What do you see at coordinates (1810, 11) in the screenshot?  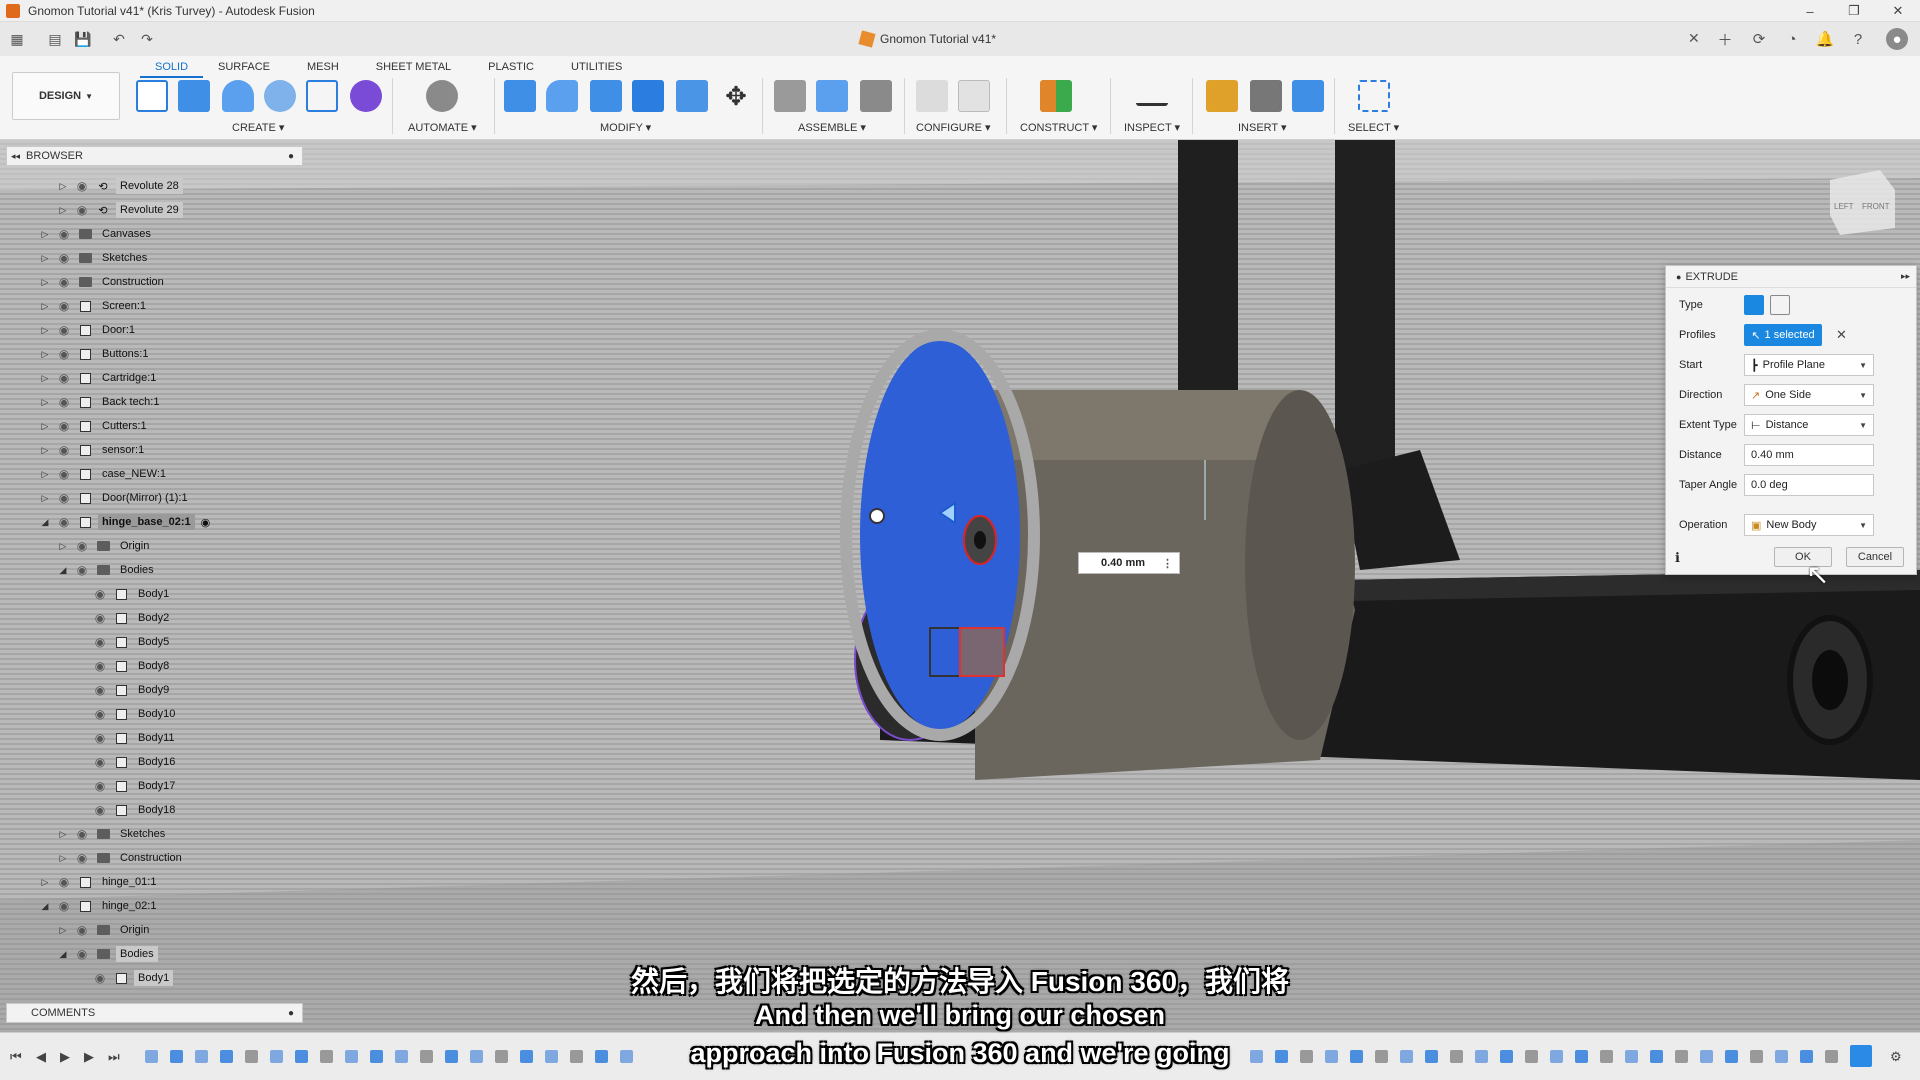 I see `minimize-icon: –` at bounding box center [1810, 11].